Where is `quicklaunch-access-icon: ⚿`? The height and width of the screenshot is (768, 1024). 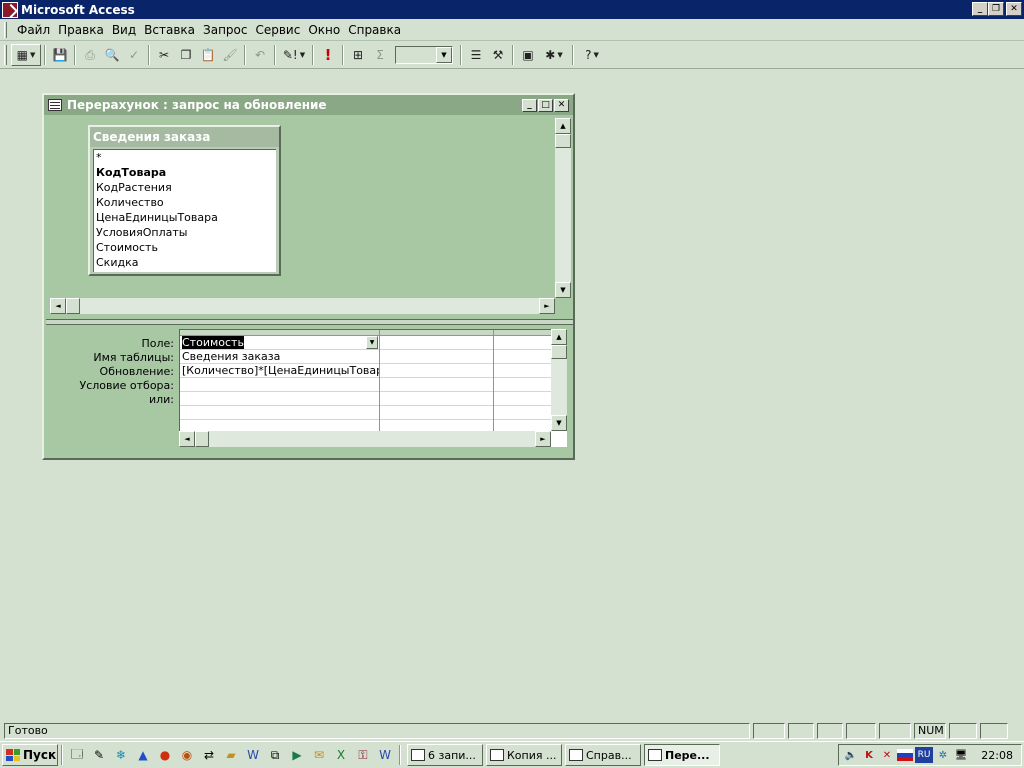 quicklaunch-access-icon: ⚿ is located at coordinates (363, 755).